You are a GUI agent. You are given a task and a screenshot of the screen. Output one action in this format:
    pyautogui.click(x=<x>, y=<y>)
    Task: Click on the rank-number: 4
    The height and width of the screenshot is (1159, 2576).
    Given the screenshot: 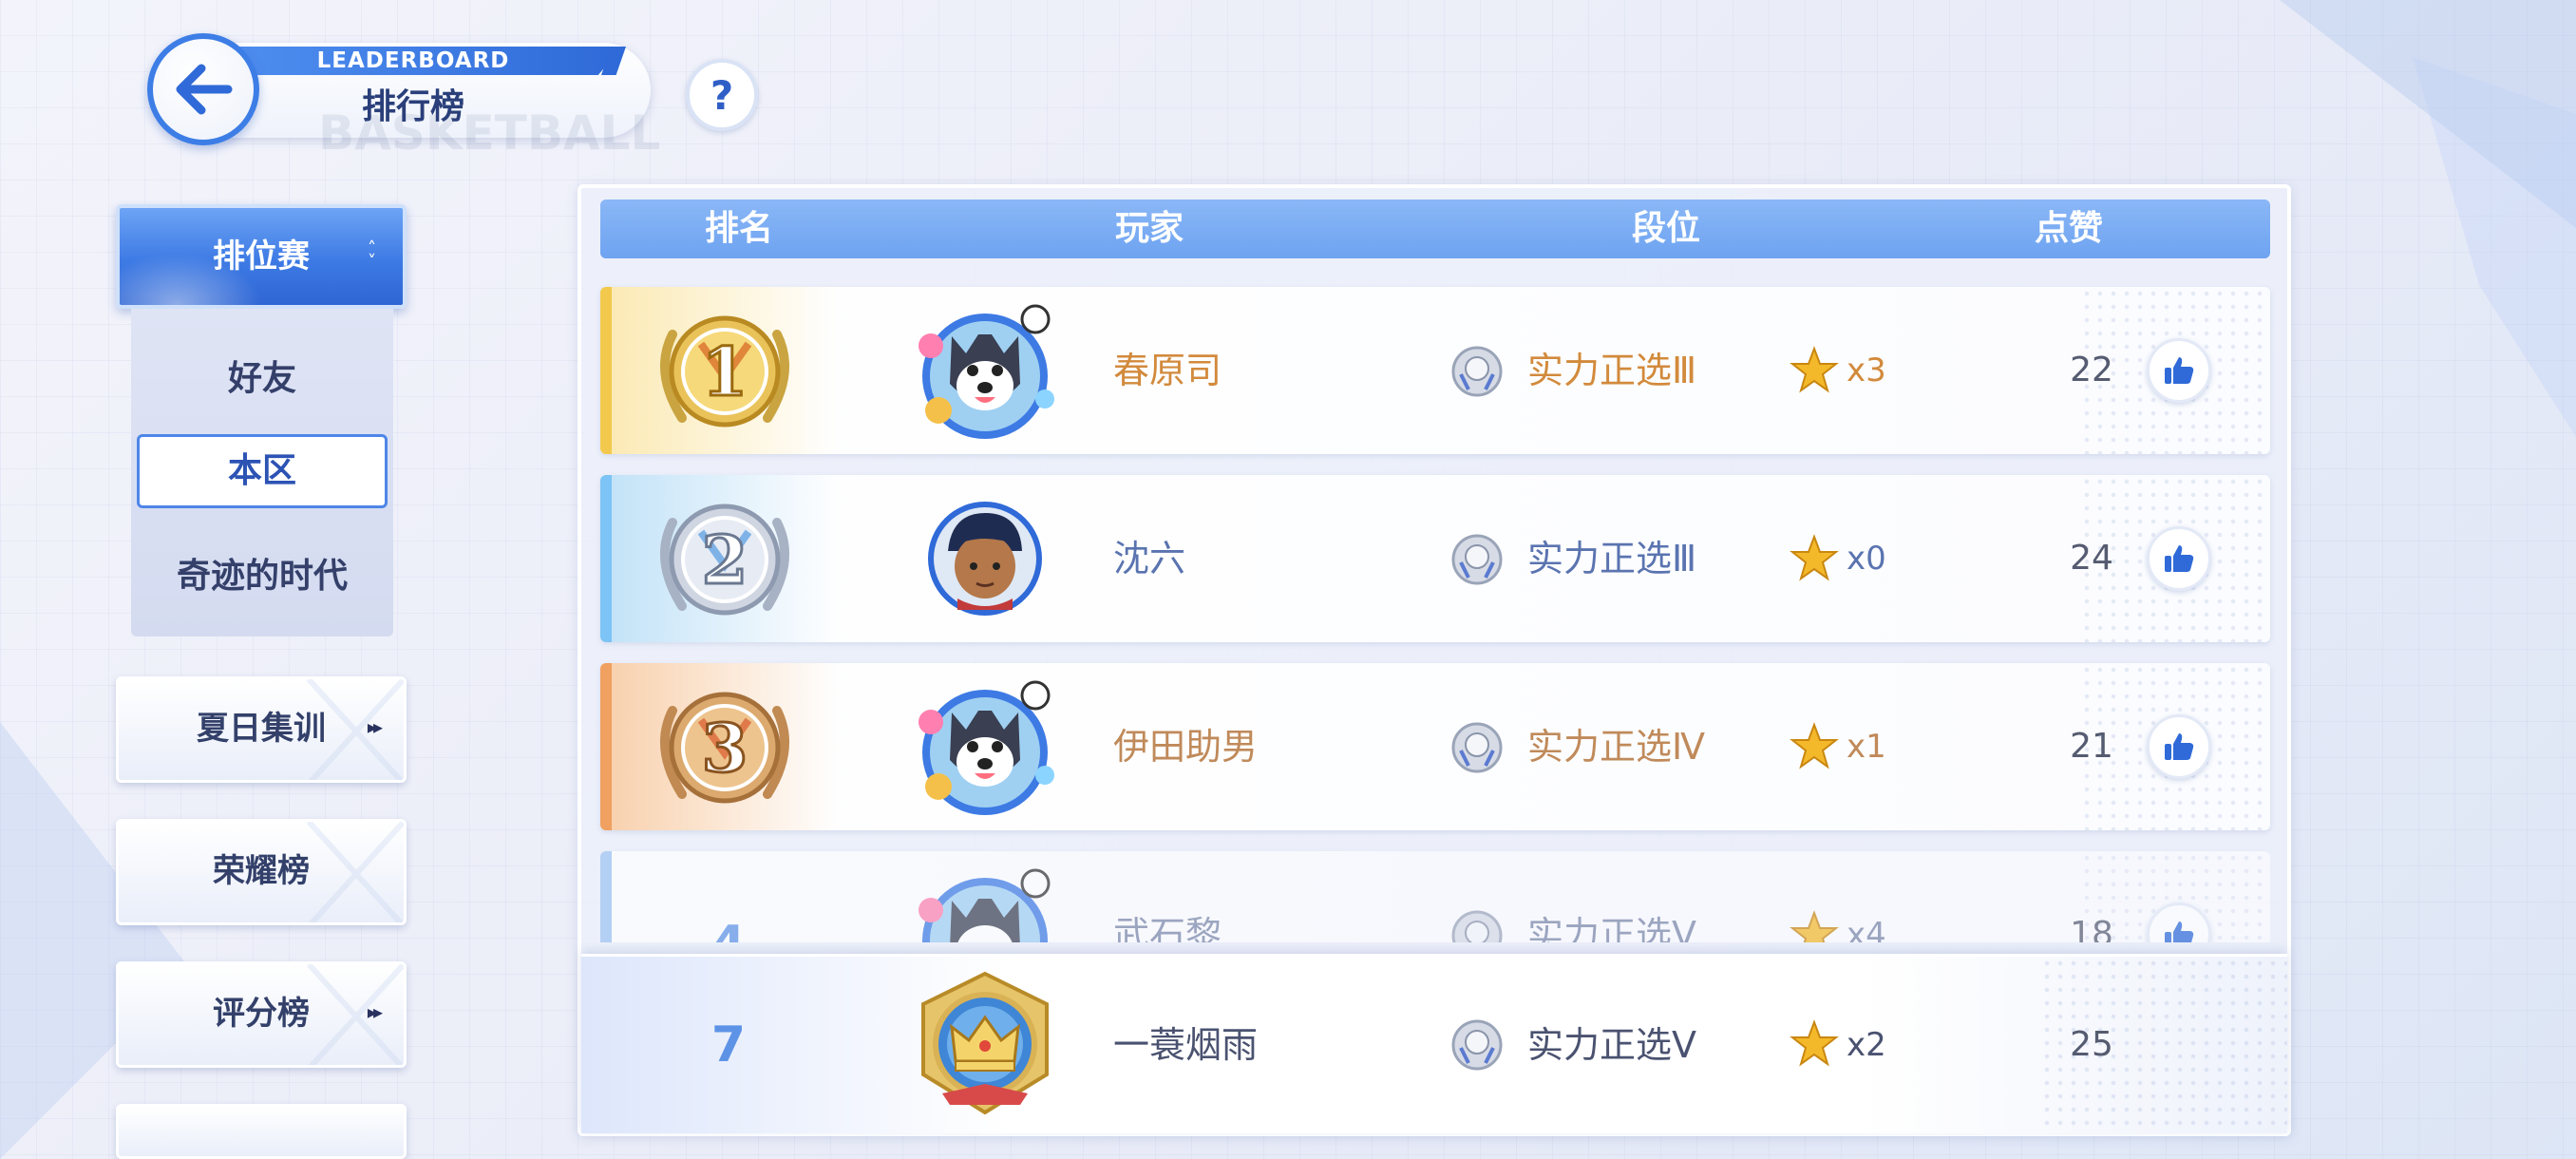 What is the action you would take?
    pyautogui.click(x=728, y=901)
    